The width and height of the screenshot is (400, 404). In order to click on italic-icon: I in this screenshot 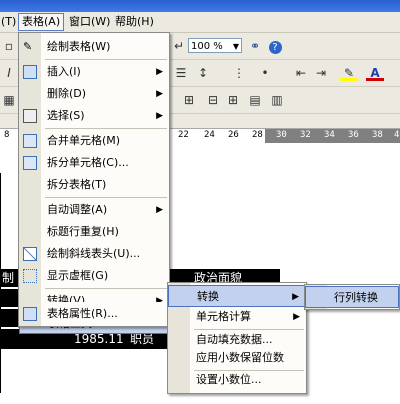, I will do `click(9, 73)`.